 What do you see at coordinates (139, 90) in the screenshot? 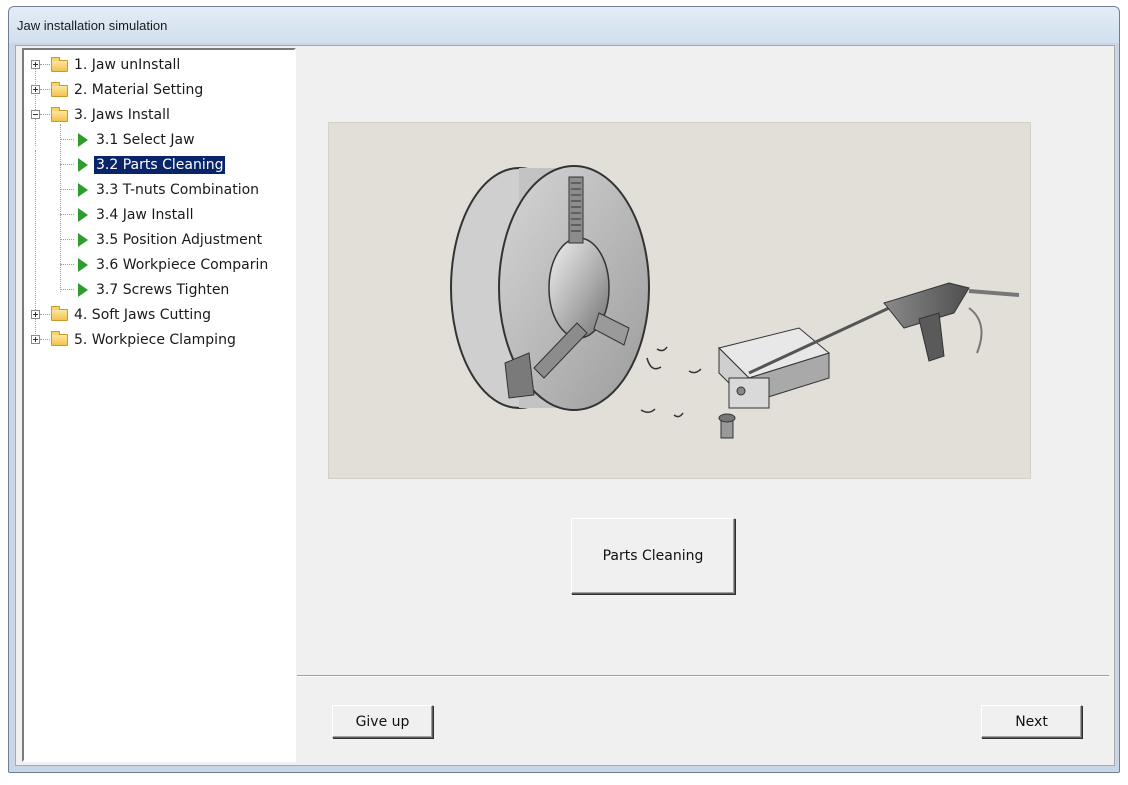
I see `tree-item-label: 2. Material Setting` at bounding box center [139, 90].